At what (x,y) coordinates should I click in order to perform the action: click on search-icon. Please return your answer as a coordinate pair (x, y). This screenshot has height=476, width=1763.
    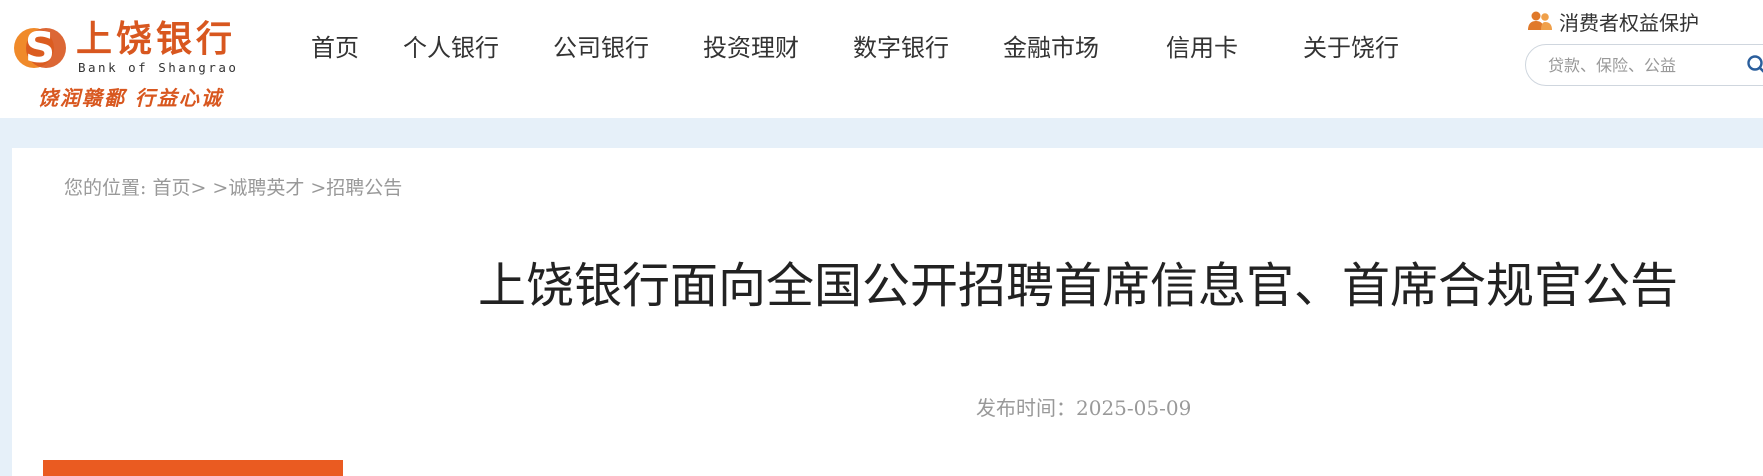
    Looking at the image, I should click on (1754, 65).